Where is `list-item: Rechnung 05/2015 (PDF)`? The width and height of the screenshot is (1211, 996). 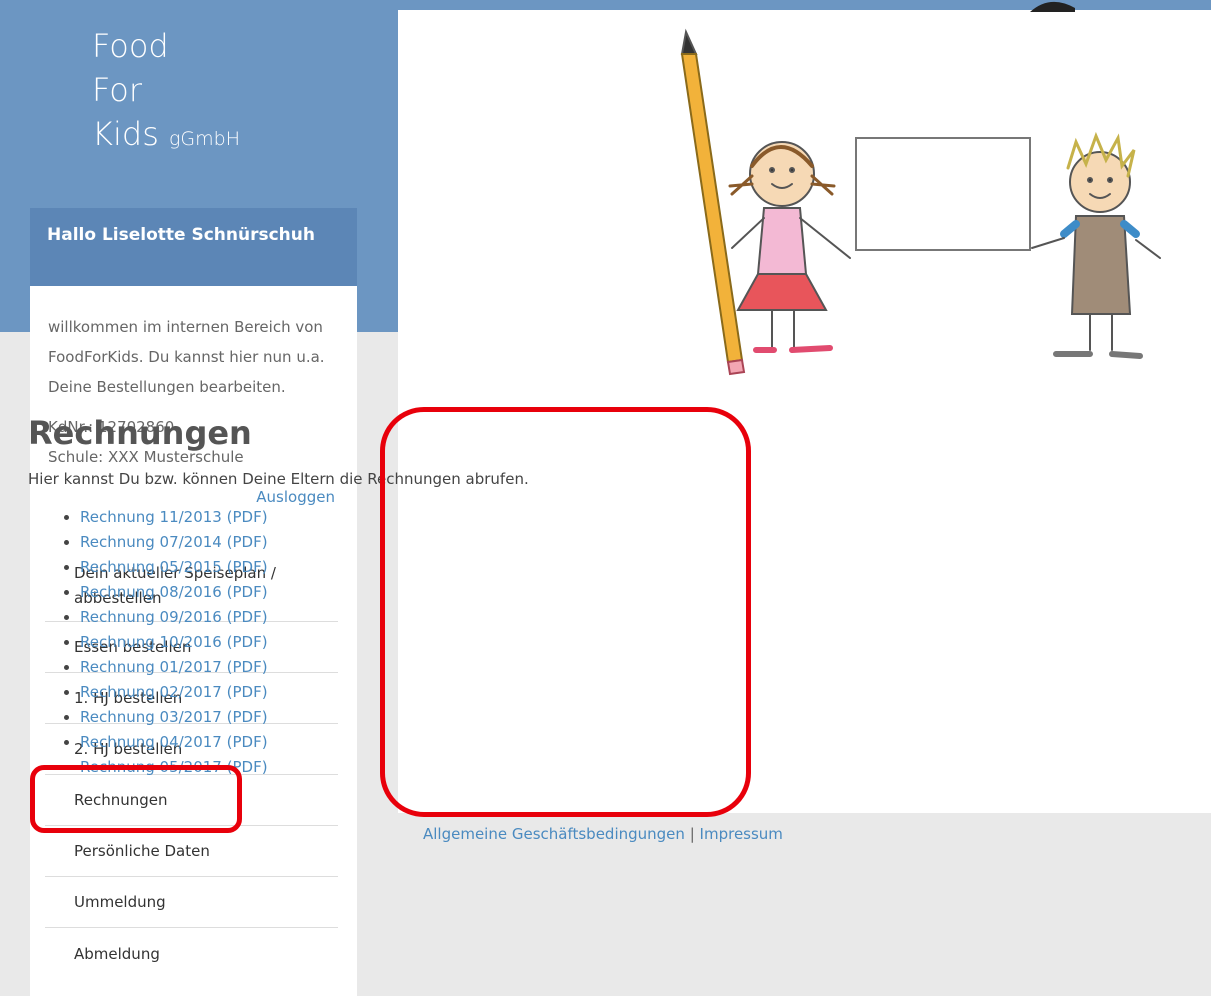
list-item: Rechnung 05/2015 (PDF) is located at coordinates (174, 567).